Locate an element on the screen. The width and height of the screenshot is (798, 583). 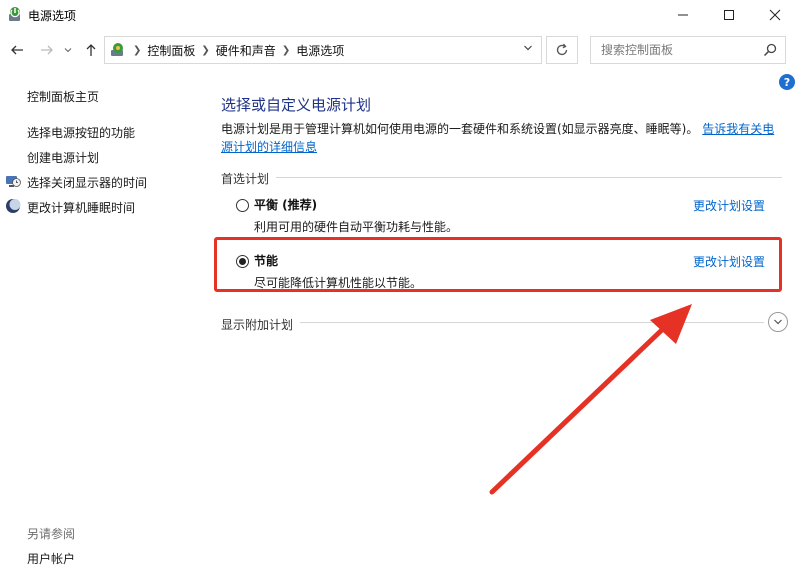
forward-button is located at coordinates (47, 50).